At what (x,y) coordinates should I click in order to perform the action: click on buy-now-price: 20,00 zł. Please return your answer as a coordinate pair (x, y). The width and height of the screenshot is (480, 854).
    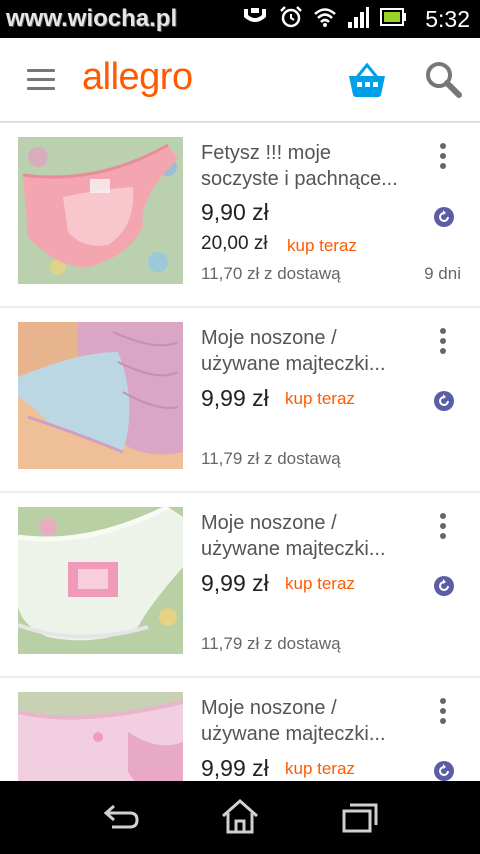
    Looking at the image, I should click on (234, 243).